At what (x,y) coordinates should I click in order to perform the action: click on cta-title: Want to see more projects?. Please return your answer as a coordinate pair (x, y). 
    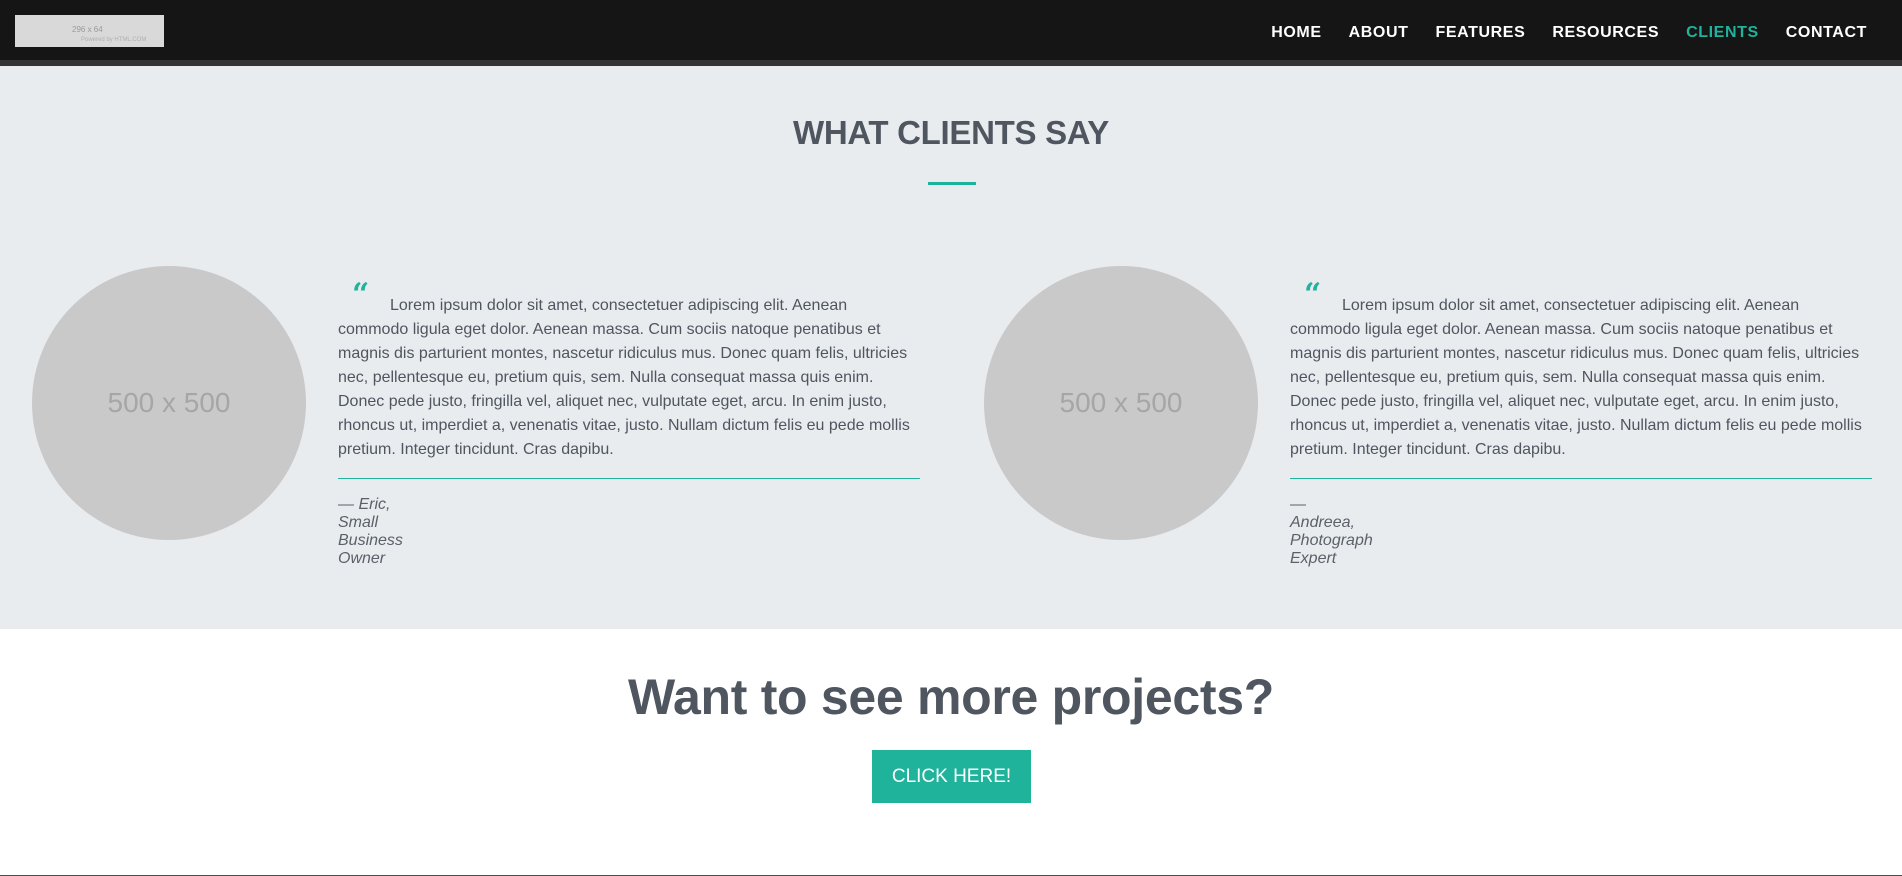
    Looking at the image, I should click on (951, 697).